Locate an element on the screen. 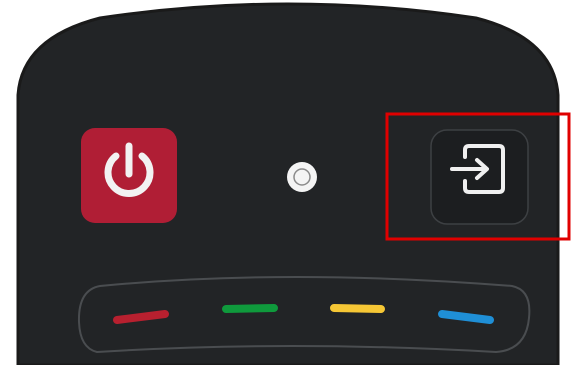 The width and height of the screenshot is (576, 365). yellow-key-hit is located at coordinates (358, 308).